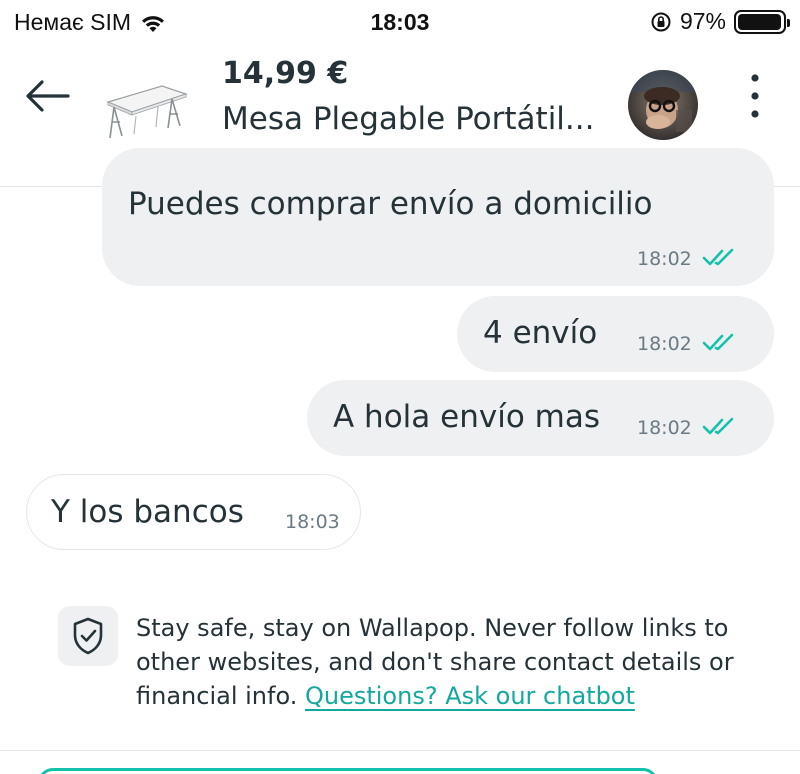 Image resolution: width=800 pixels, height=774 pixels. What do you see at coordinates (470, 696) in the screenshot?
I see `ask-chatbot-link: Questions? Ask our chatbot` at bounding box center [470, 696].